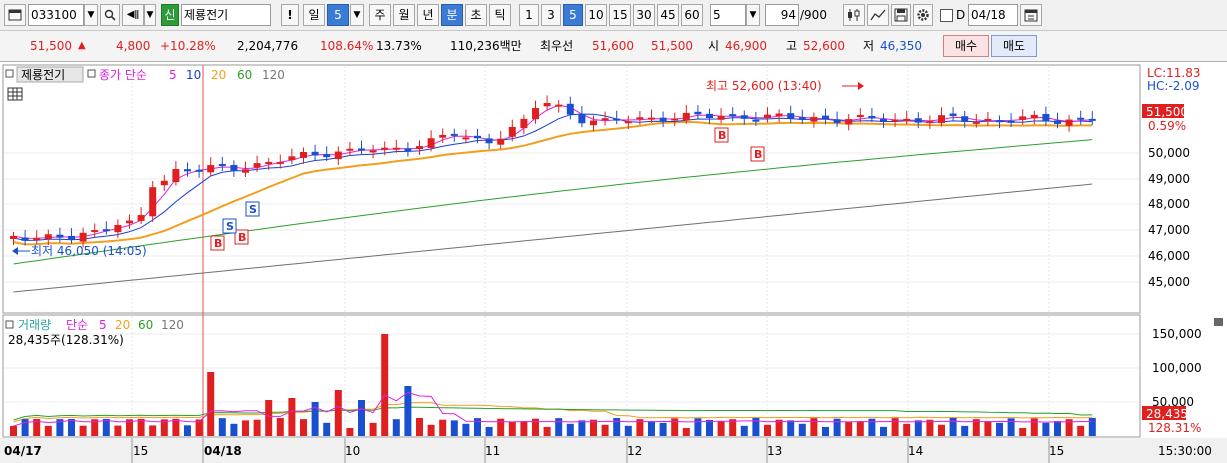 The height and width of the screenshot is (463, 1227). I want to click on x-label-13: 13, so click(774, 451).